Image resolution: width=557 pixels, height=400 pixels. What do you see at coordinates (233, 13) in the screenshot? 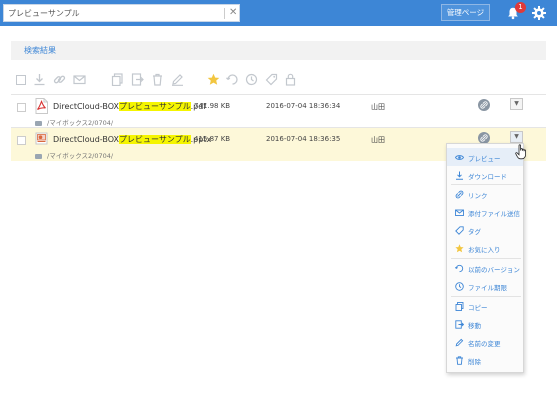
I see `close-icon: ✕` at bounding box center [233, 13].